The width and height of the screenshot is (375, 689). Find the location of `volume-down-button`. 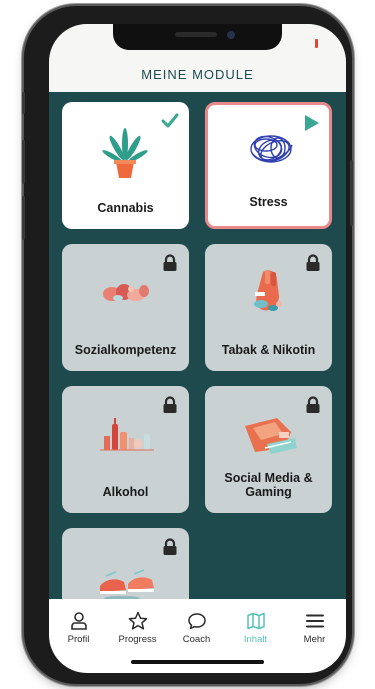

volume-down-button is located at coordinates (23, 218).